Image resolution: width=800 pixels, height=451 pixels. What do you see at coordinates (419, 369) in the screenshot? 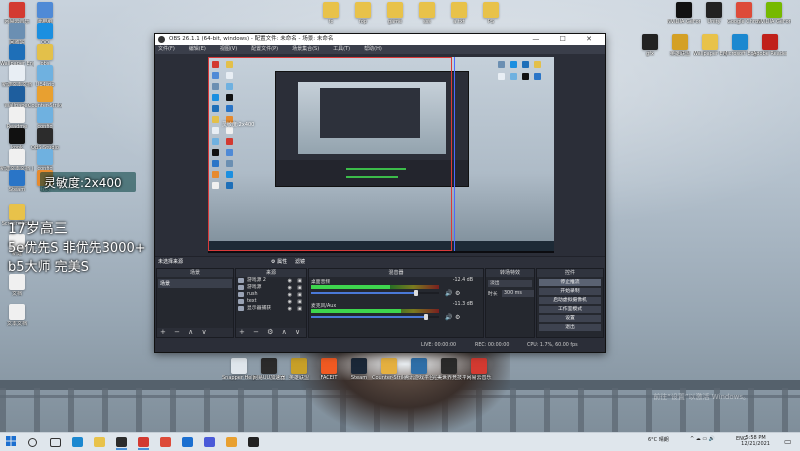
I see `desktop-icon: 腾讯游戏平台` at bounding box center [419, 369].